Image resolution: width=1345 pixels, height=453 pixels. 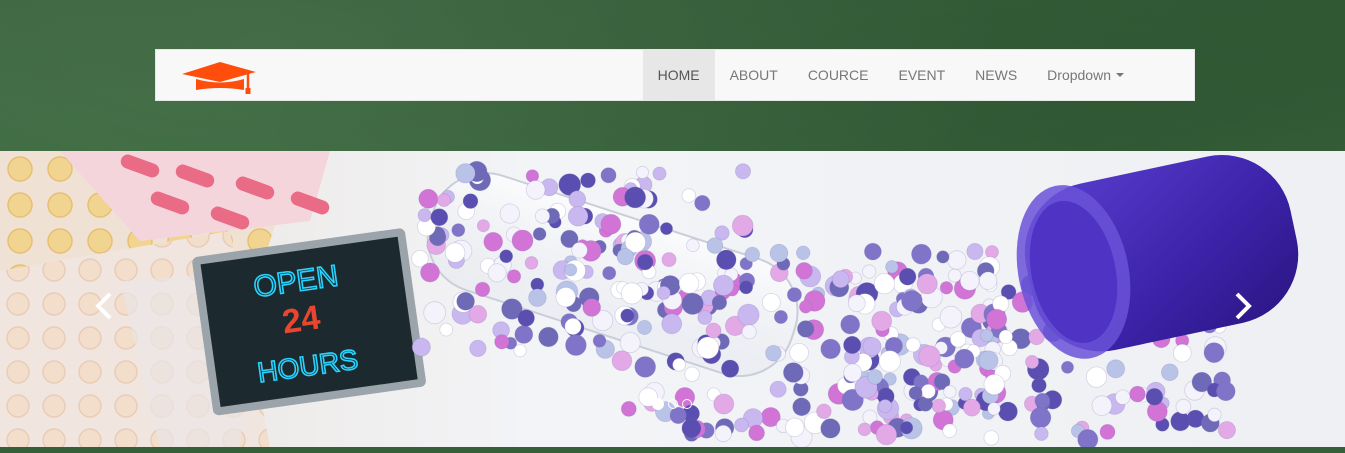 I want to click on carousel-indicators, so click(x=672, y=404).